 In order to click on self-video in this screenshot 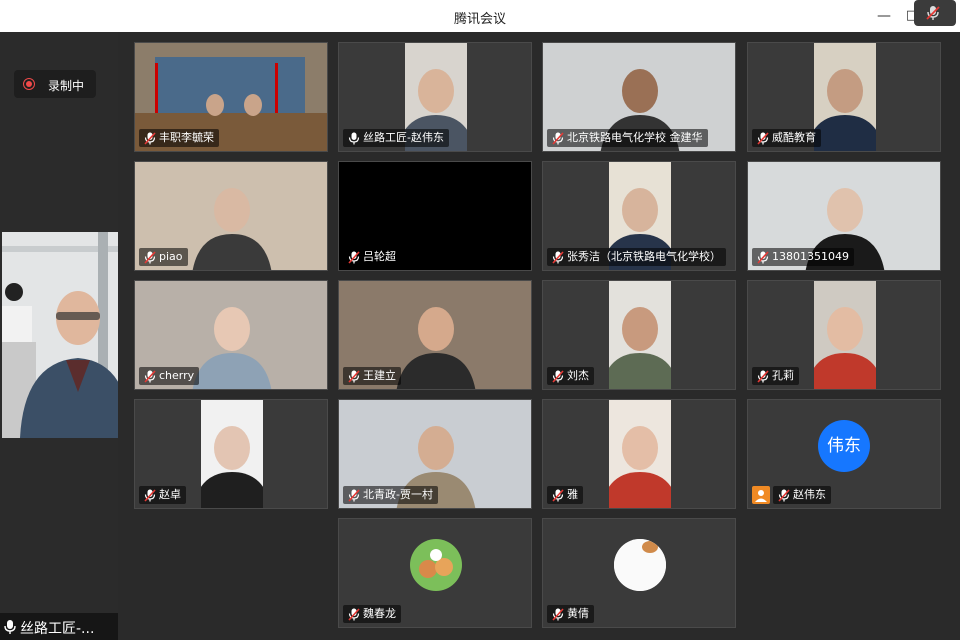, I will do `click(60, 335)`.